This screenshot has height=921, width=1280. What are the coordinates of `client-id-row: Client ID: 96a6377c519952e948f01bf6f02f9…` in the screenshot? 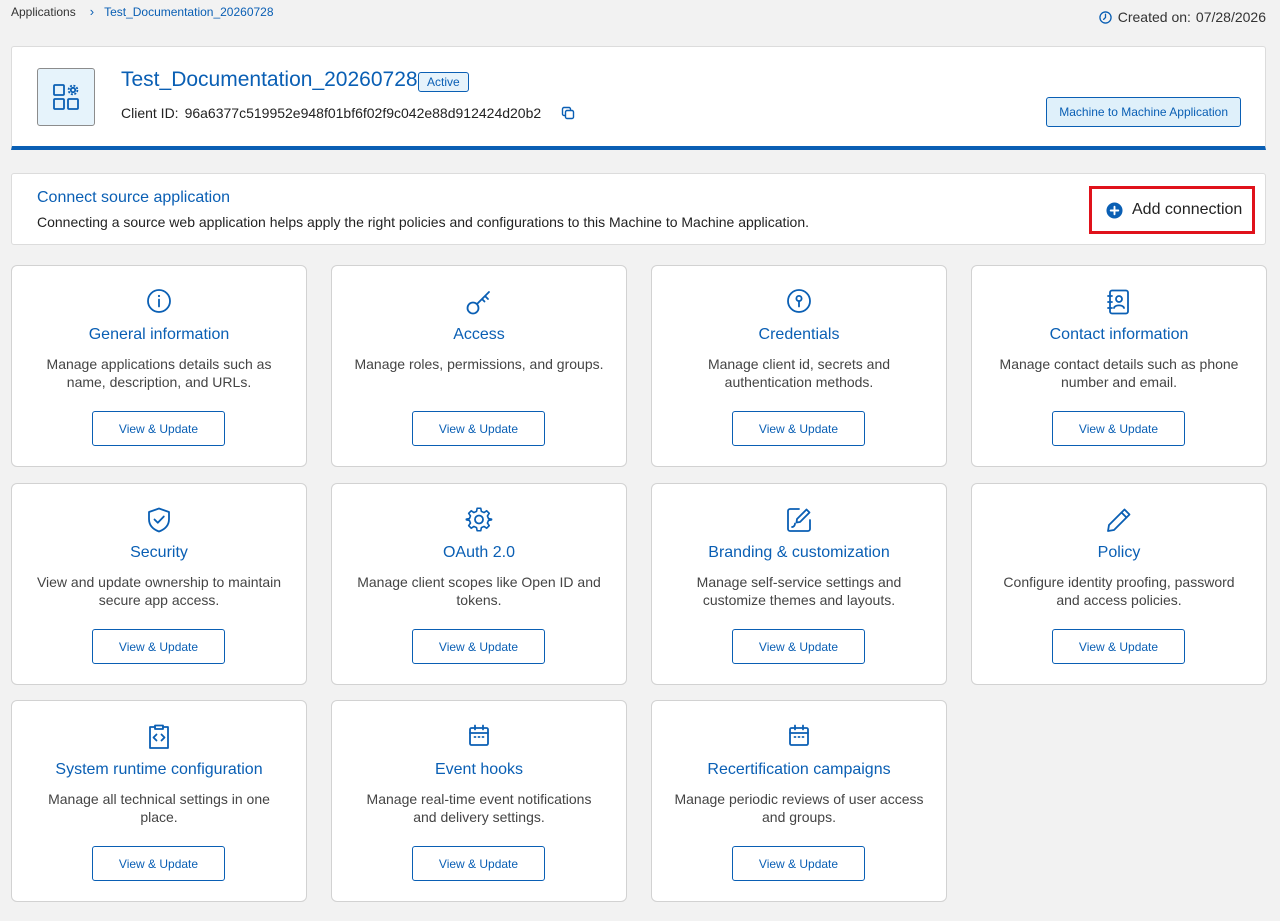 It's located at (348, 113).